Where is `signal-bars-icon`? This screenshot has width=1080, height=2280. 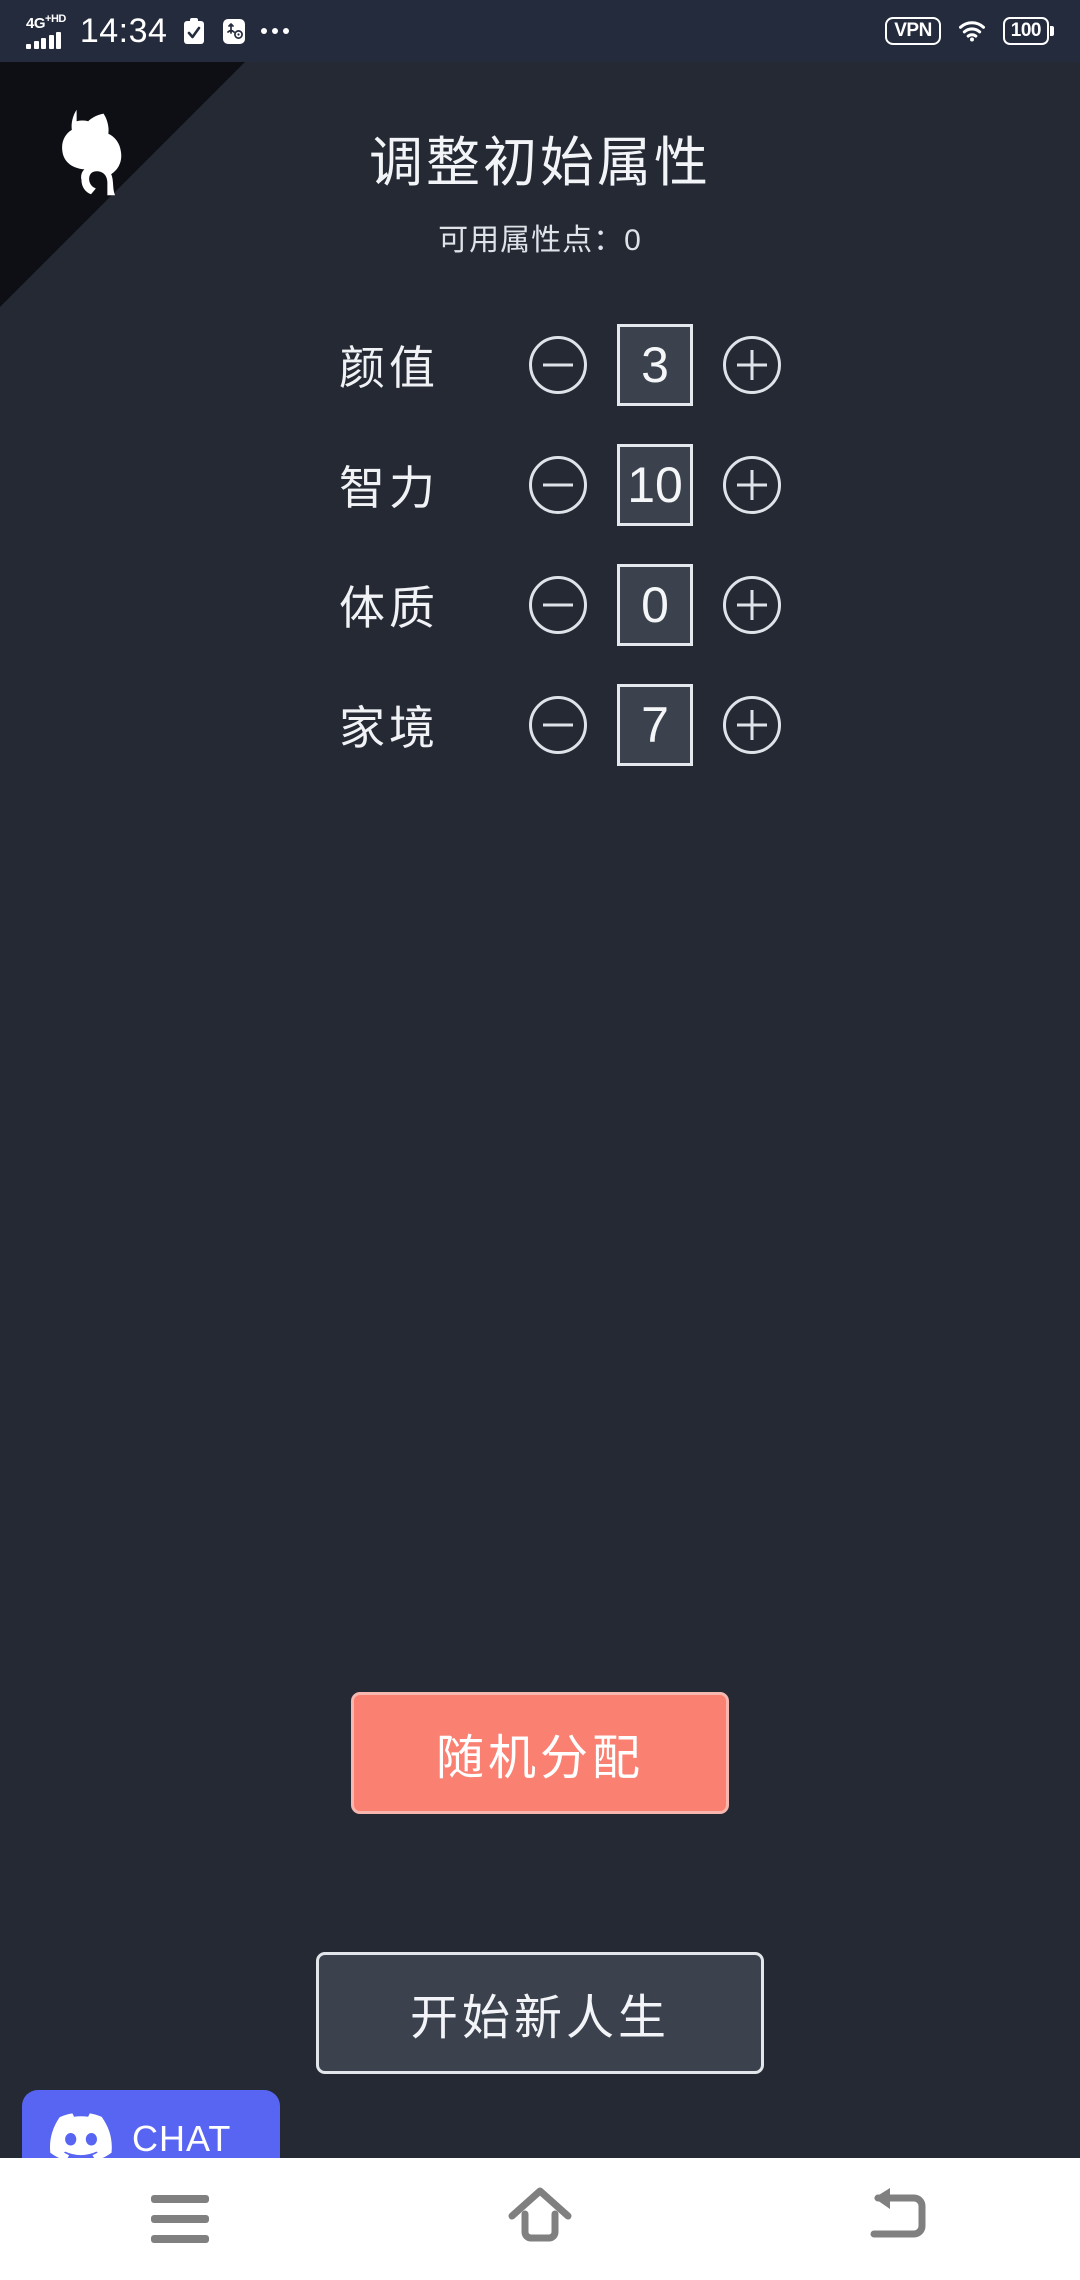 signal-bars-icon is located at coordinates (43, 40).